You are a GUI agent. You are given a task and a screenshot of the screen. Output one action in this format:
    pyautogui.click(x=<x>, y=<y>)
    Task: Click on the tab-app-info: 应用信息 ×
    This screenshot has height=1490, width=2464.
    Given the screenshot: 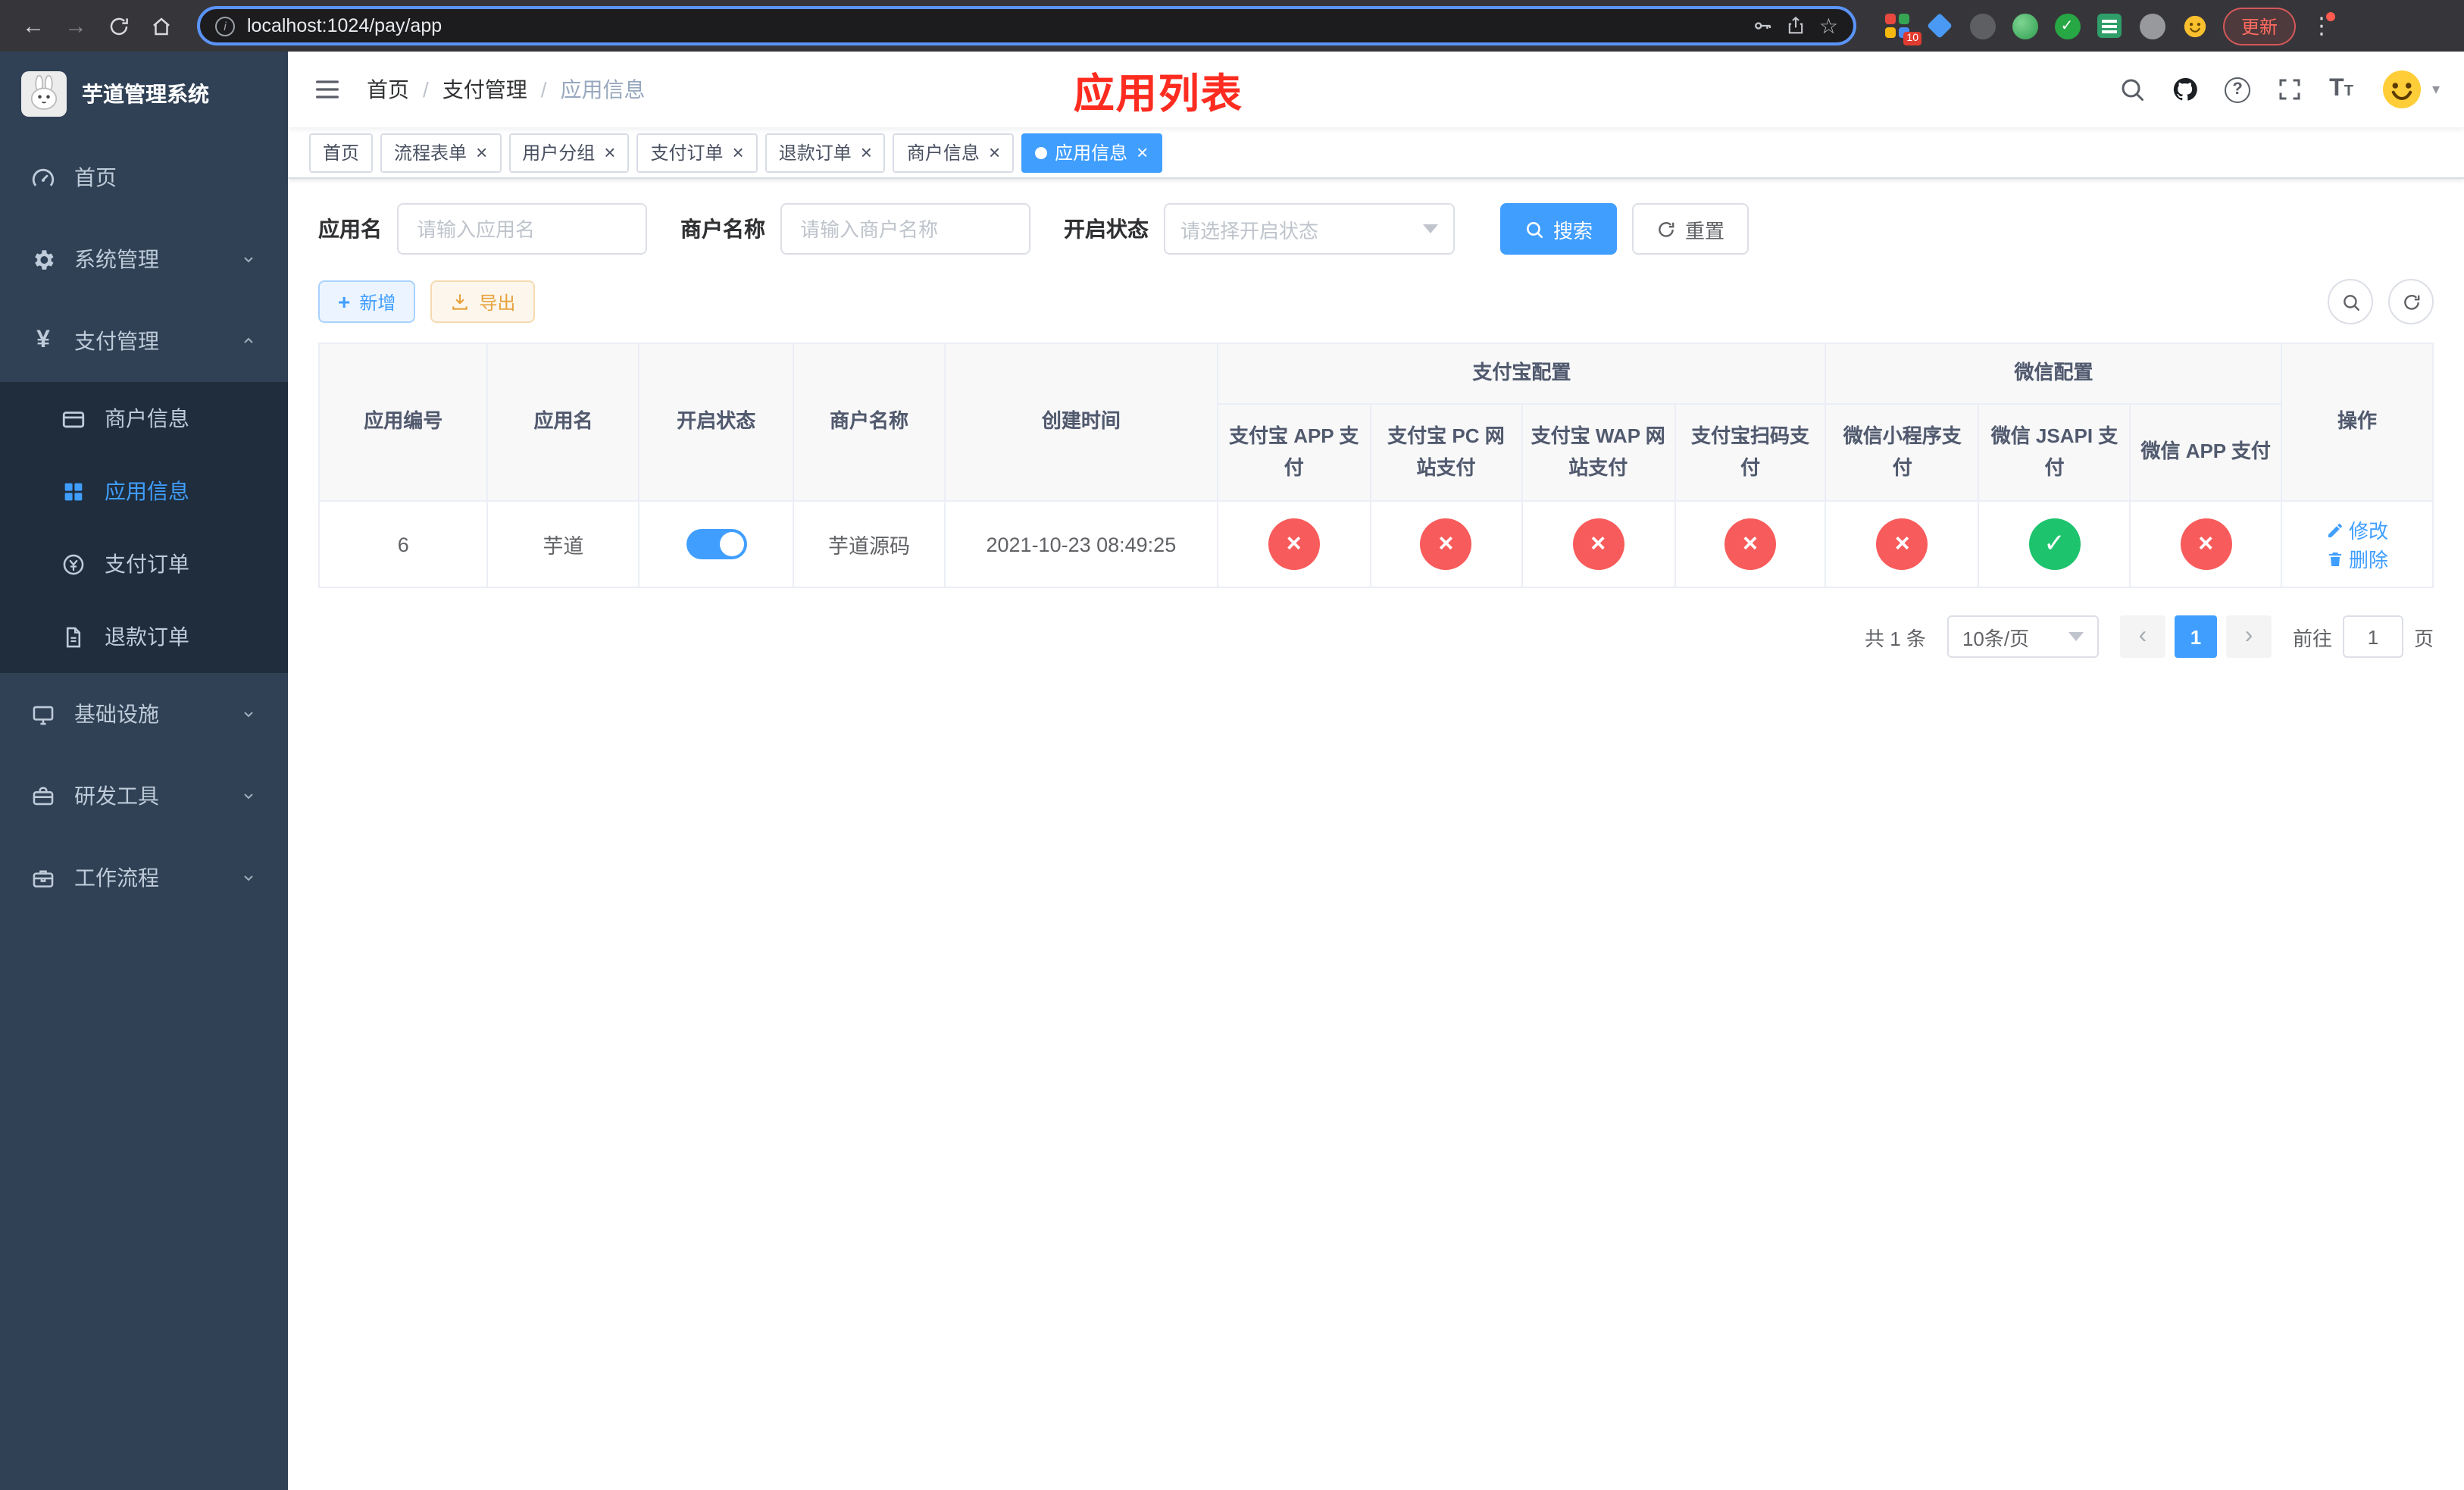 What is the action you would take?
    pyautogui.click(x=1091, y=152)
    